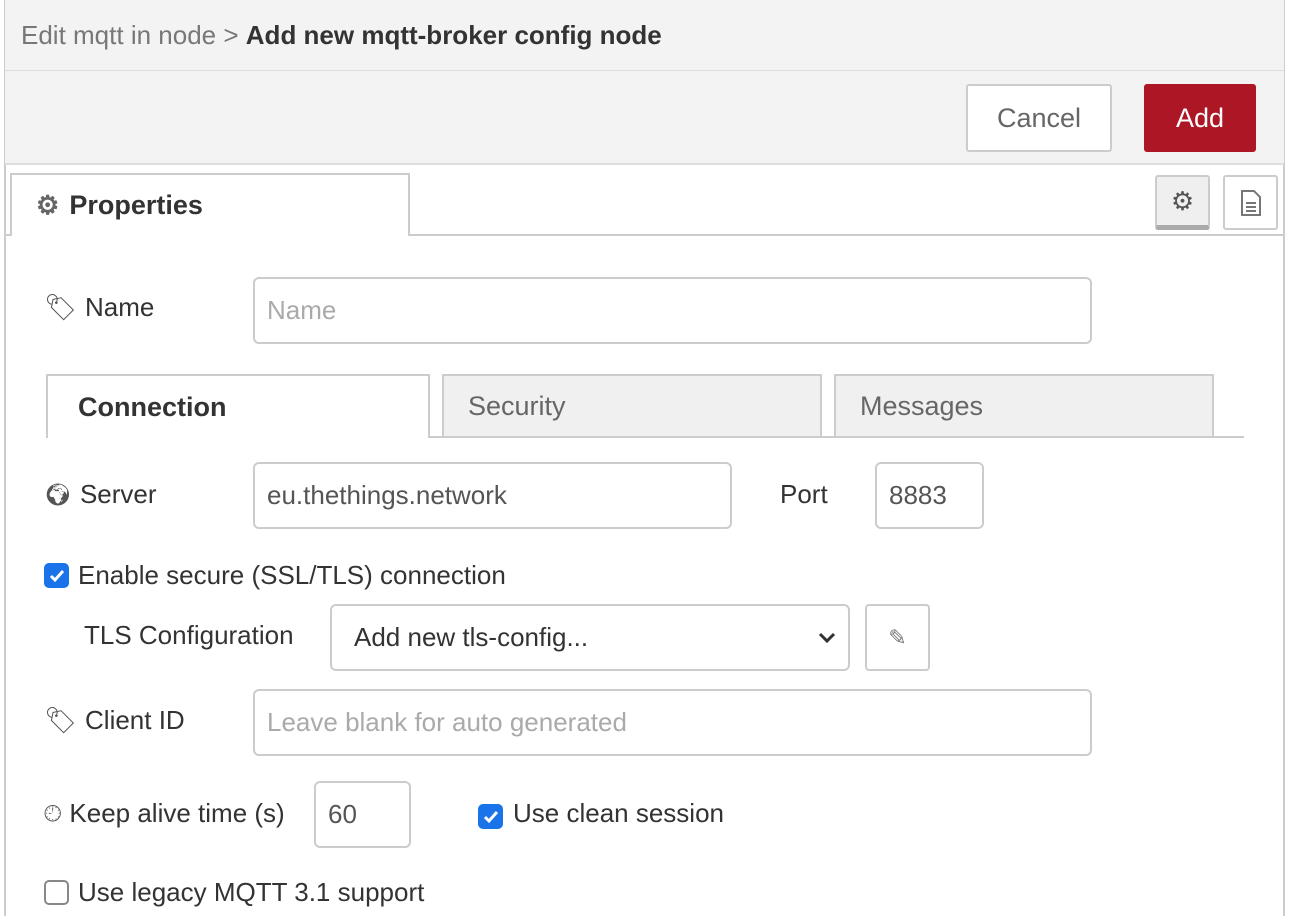  I want to click on pencil-icon: ✎, so click(897, 637).